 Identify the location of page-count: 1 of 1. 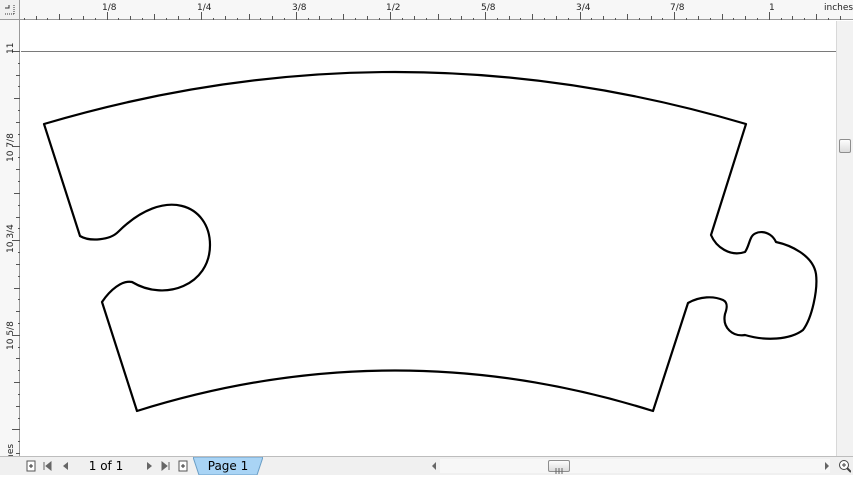
(106, 466).